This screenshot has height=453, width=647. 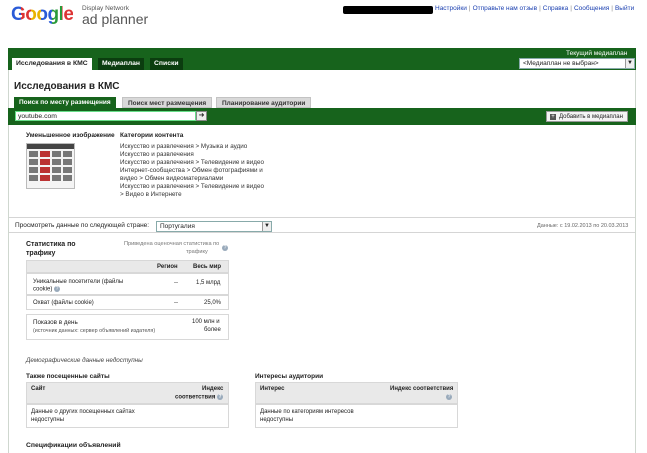 I want to click on search-input: youtube.com, so click(x=105, y=116).